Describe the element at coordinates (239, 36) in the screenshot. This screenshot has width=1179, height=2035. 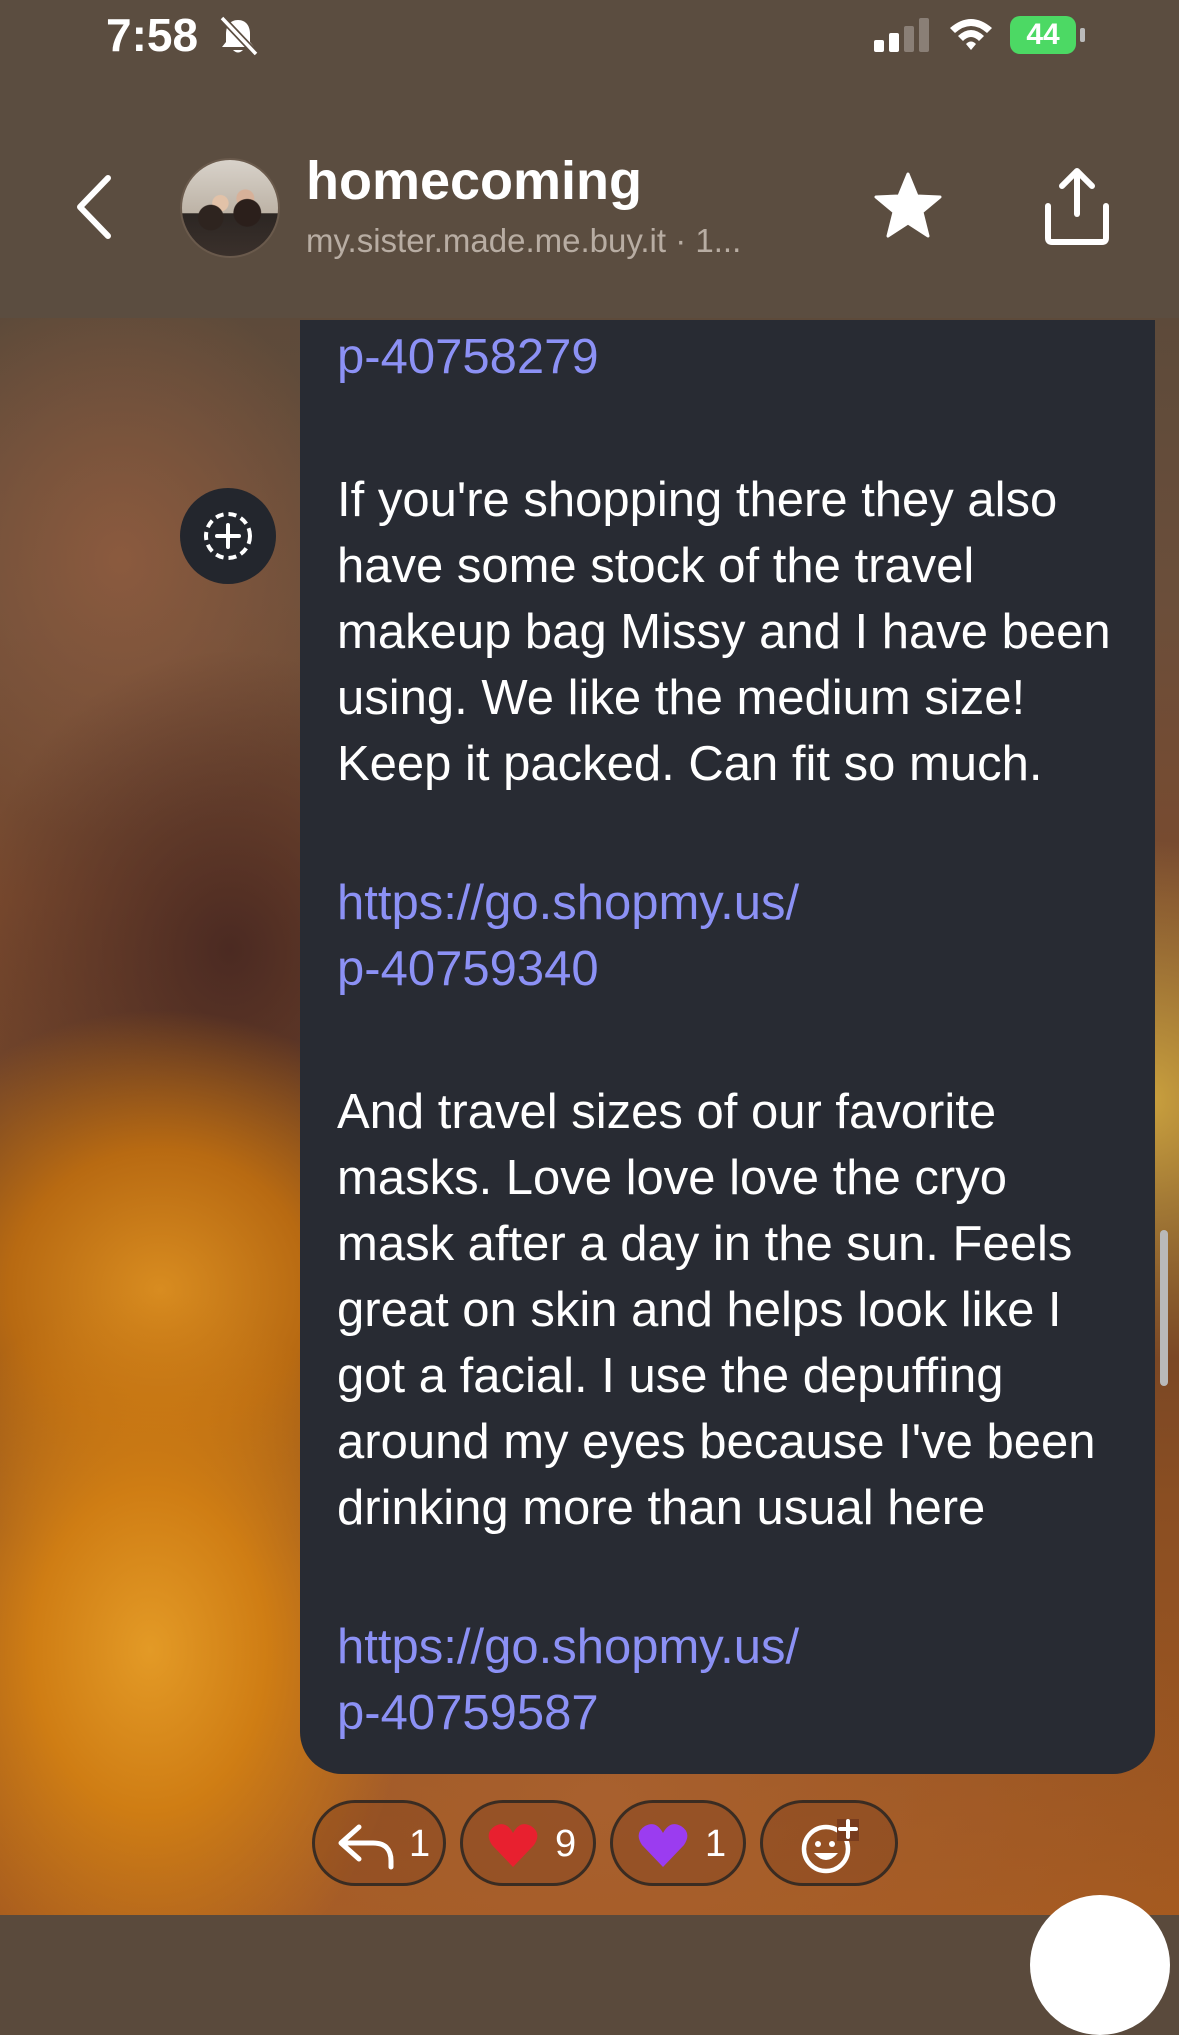
I see `bell-slash-icon` at that location.